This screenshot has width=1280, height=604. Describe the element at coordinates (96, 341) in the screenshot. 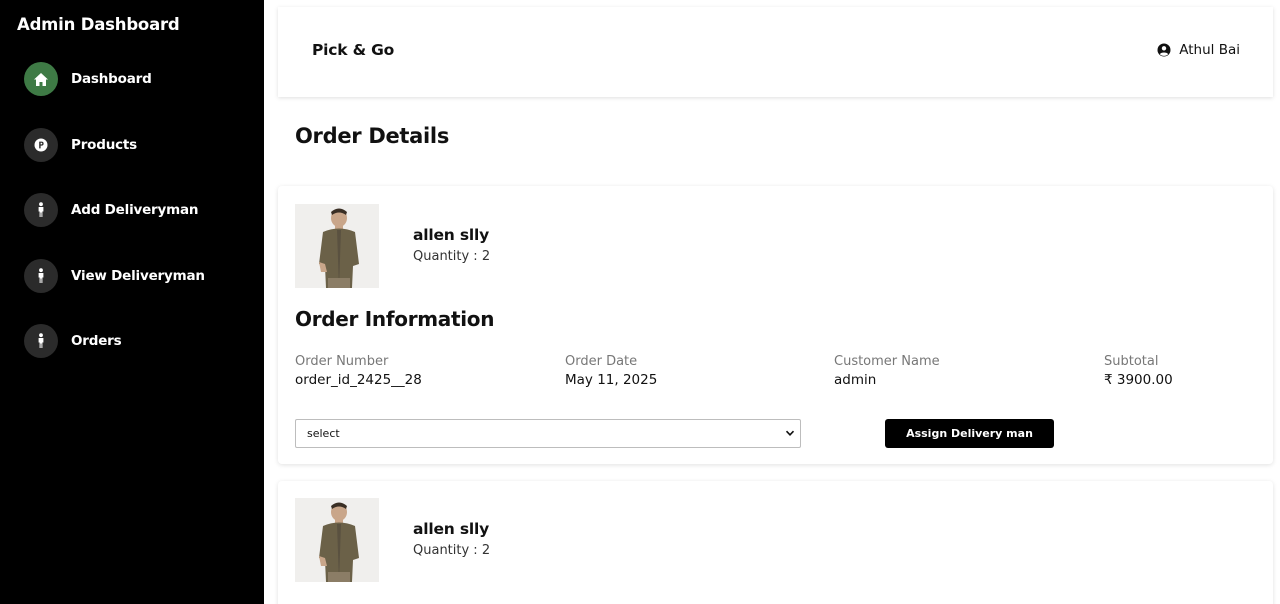

I see `sidebar-item-label: Orders` at that location.